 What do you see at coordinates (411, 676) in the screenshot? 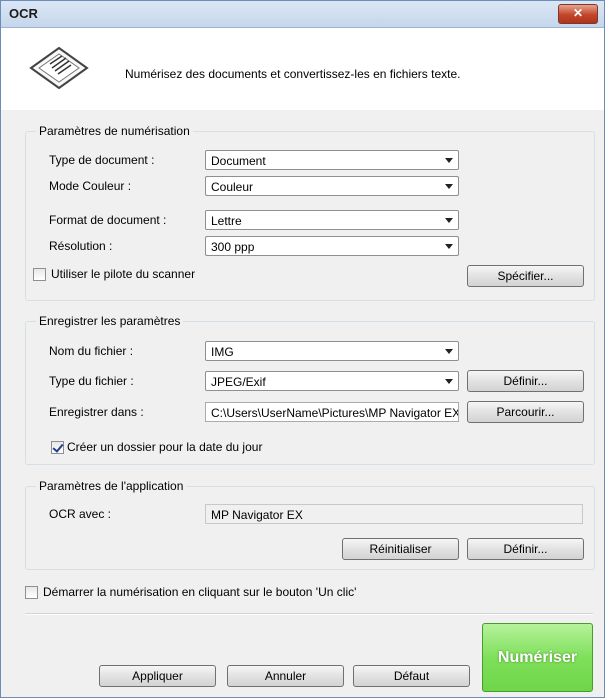
I see `default-button: Défaut` at bounding box center [411, 676].